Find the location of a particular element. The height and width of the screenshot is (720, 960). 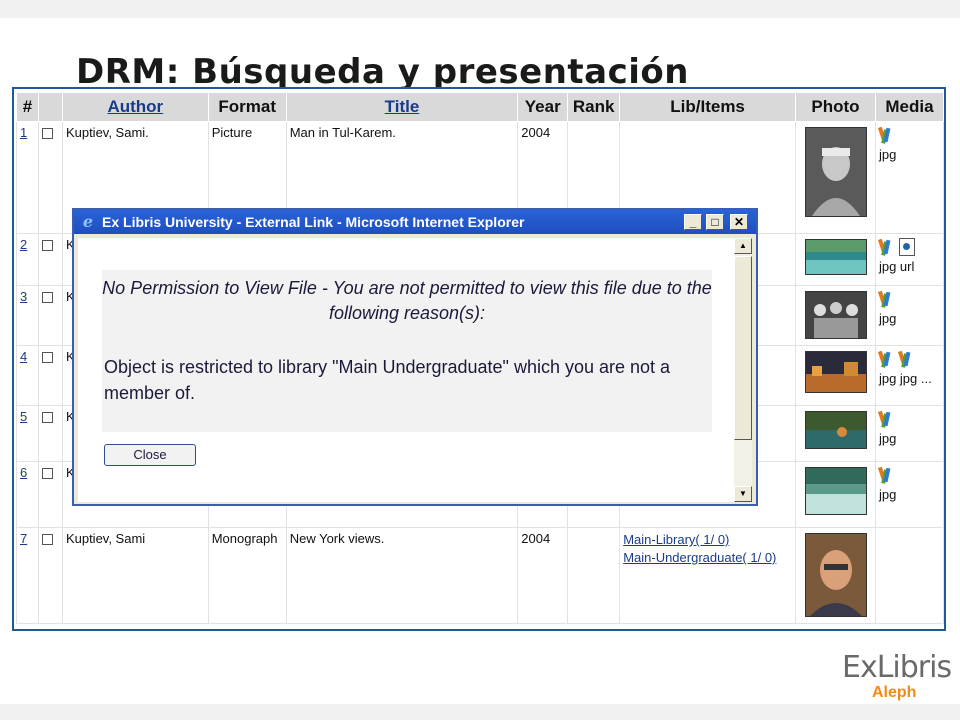

vertical-scrollbar: ▲ ▼ is located at coordinates (743, 370).